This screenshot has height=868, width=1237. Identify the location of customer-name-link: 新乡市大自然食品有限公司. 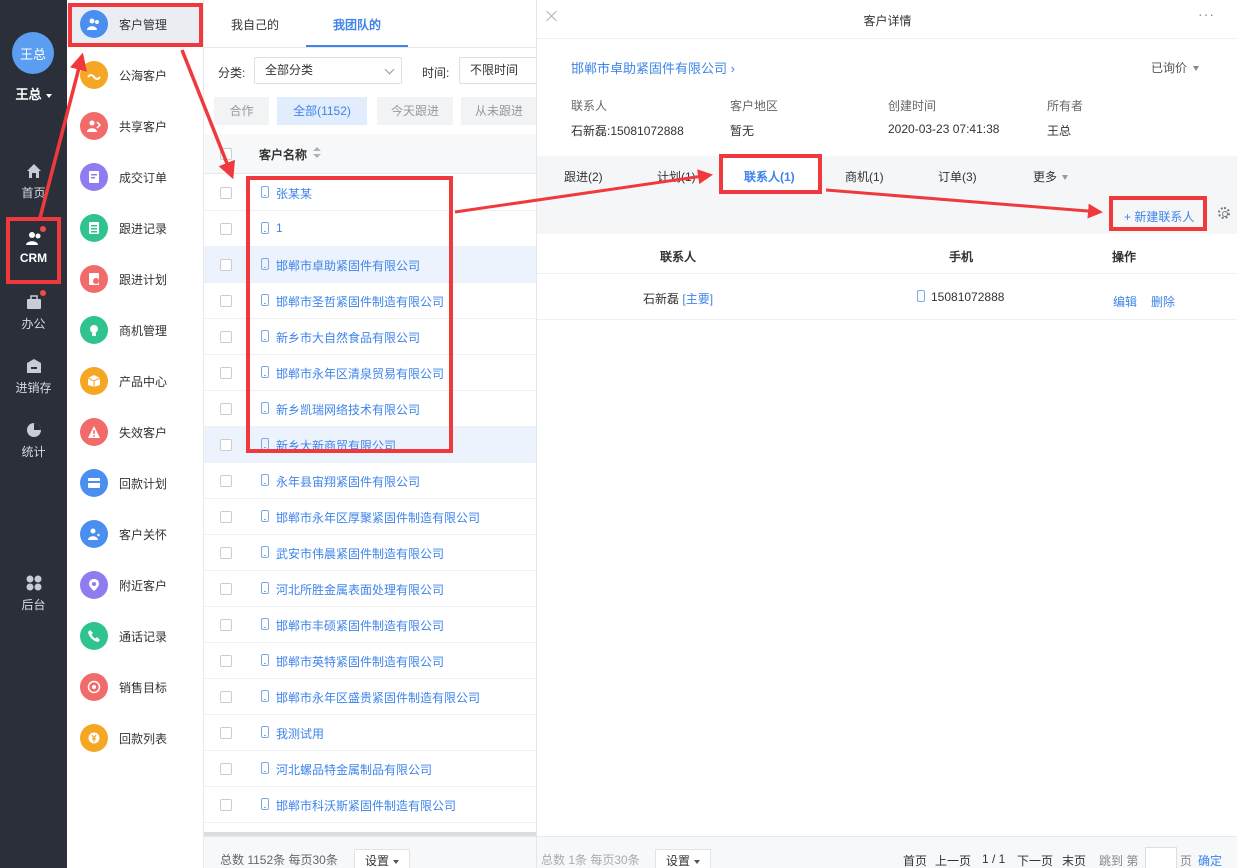
(348, 337).